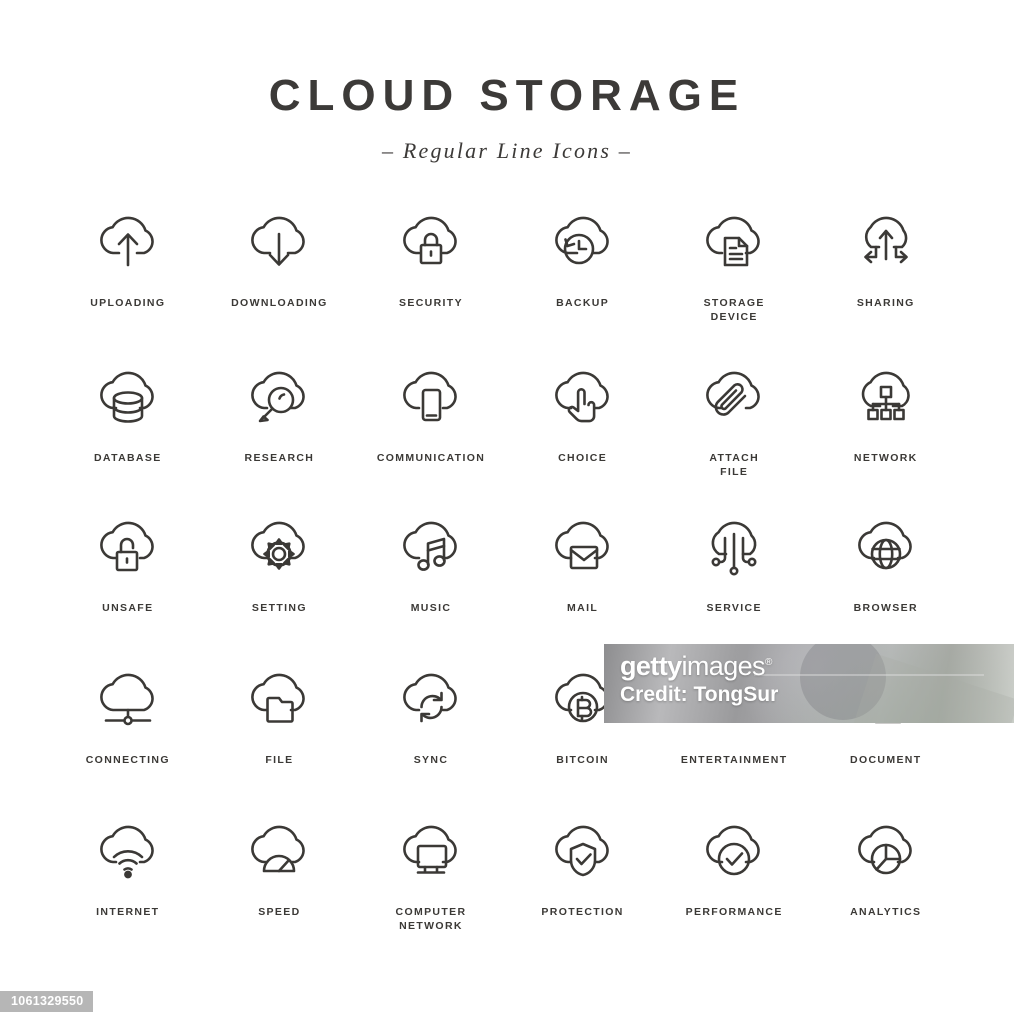  I want to click on icon-cell: DATABASE, so click(128, 426).